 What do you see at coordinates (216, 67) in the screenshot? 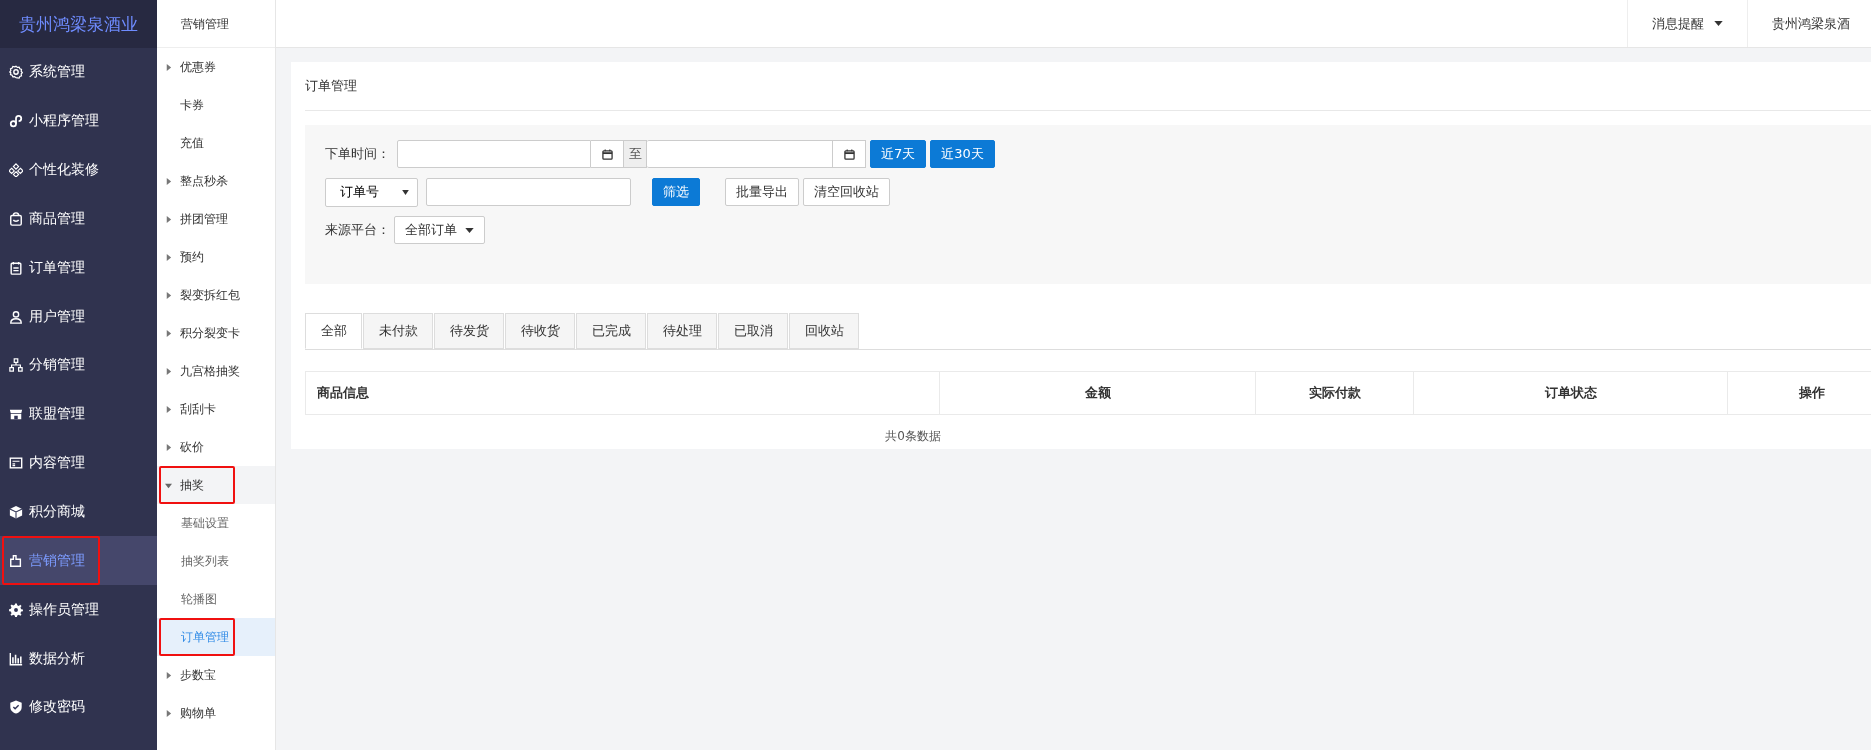
I see `submenu-item: 优惠券` at bounding box center [216, 67].